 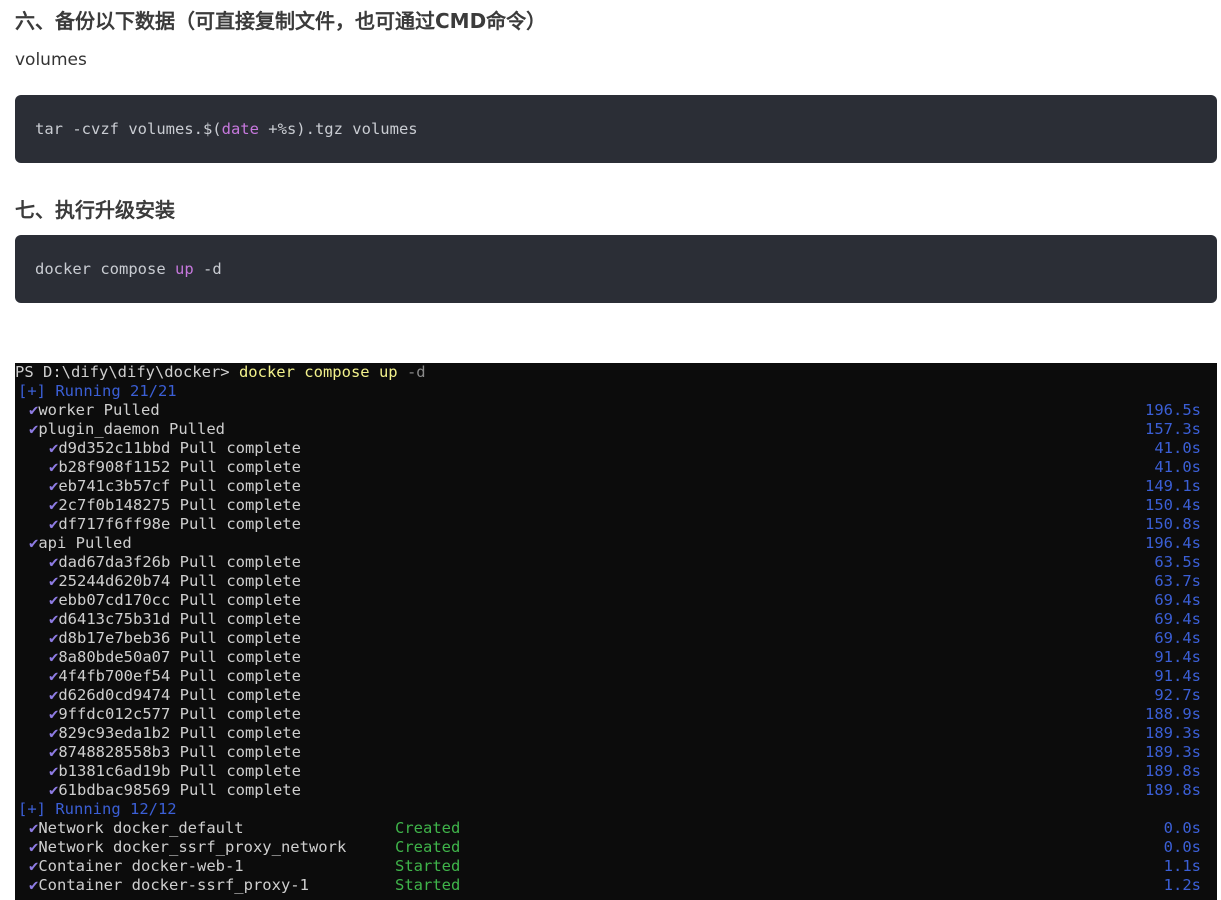 I want to click on terminal-pull-row: ✔d6413c75b31d Pull complete 69.4s, so click(x=616, y=619).